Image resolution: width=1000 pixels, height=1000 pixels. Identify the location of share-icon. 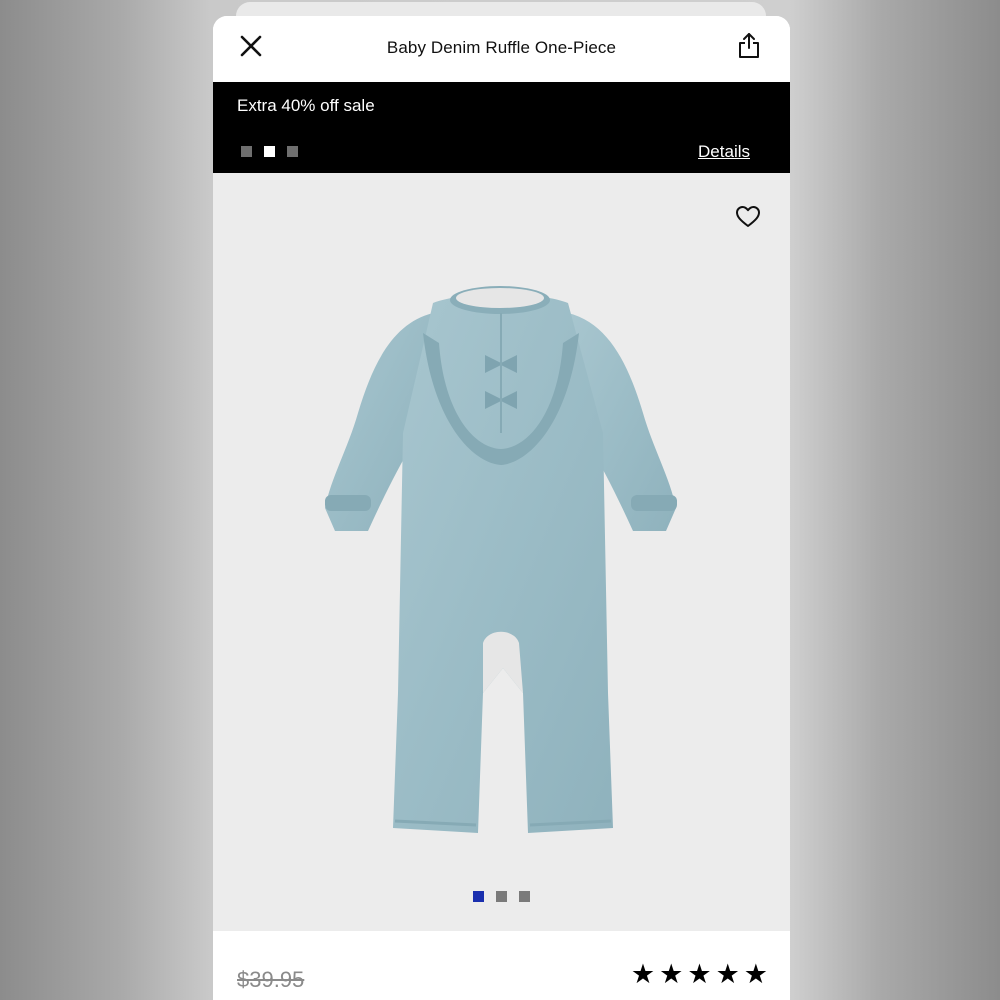
(749, 45).